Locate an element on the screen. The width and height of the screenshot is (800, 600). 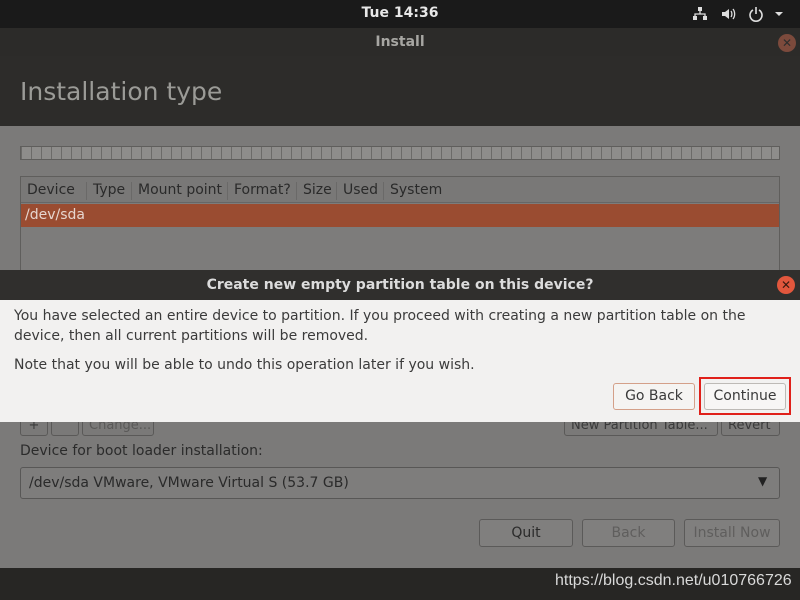
dialog-close-icon: ✕ is located at coordinates (786, 285).